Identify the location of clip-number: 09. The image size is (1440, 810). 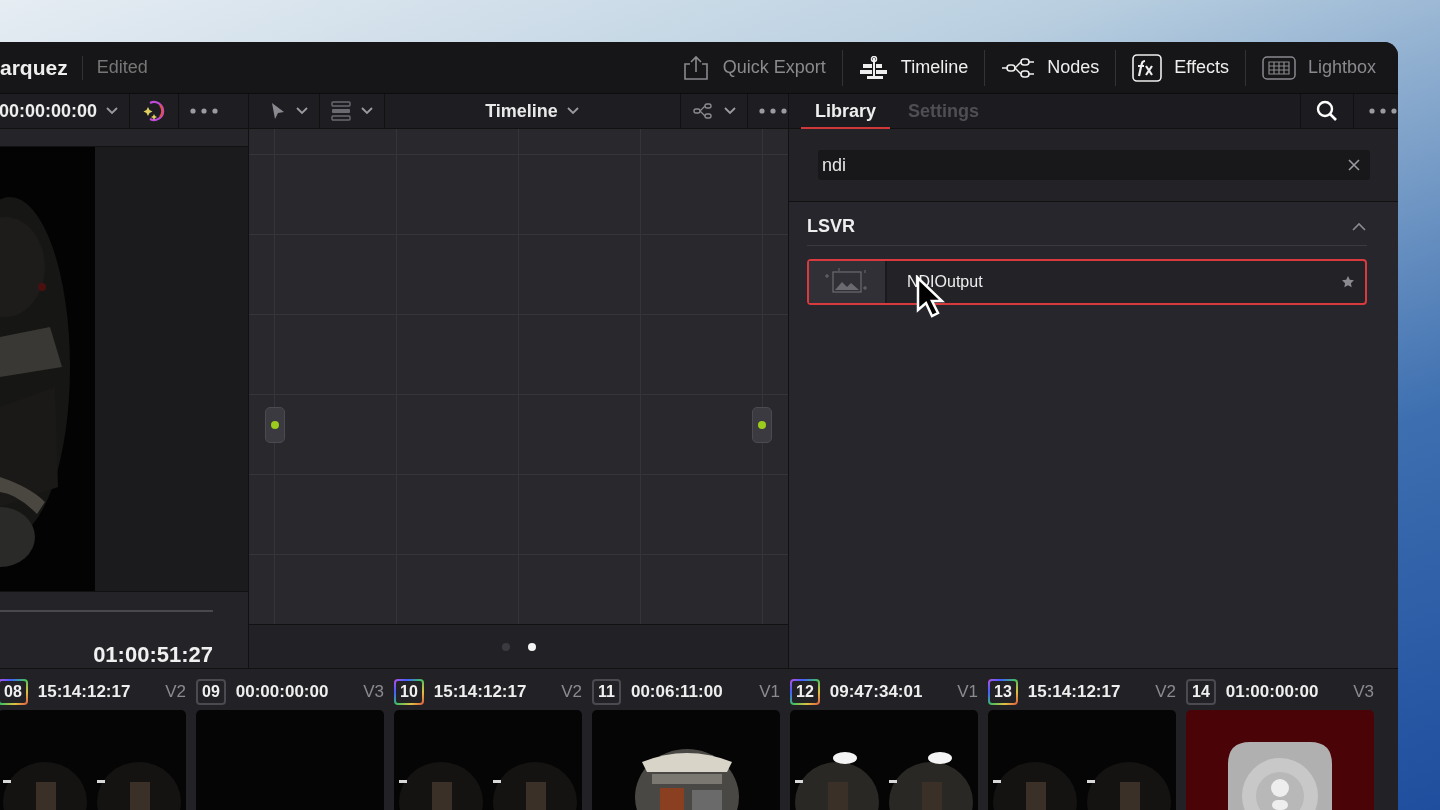
(211, 692).